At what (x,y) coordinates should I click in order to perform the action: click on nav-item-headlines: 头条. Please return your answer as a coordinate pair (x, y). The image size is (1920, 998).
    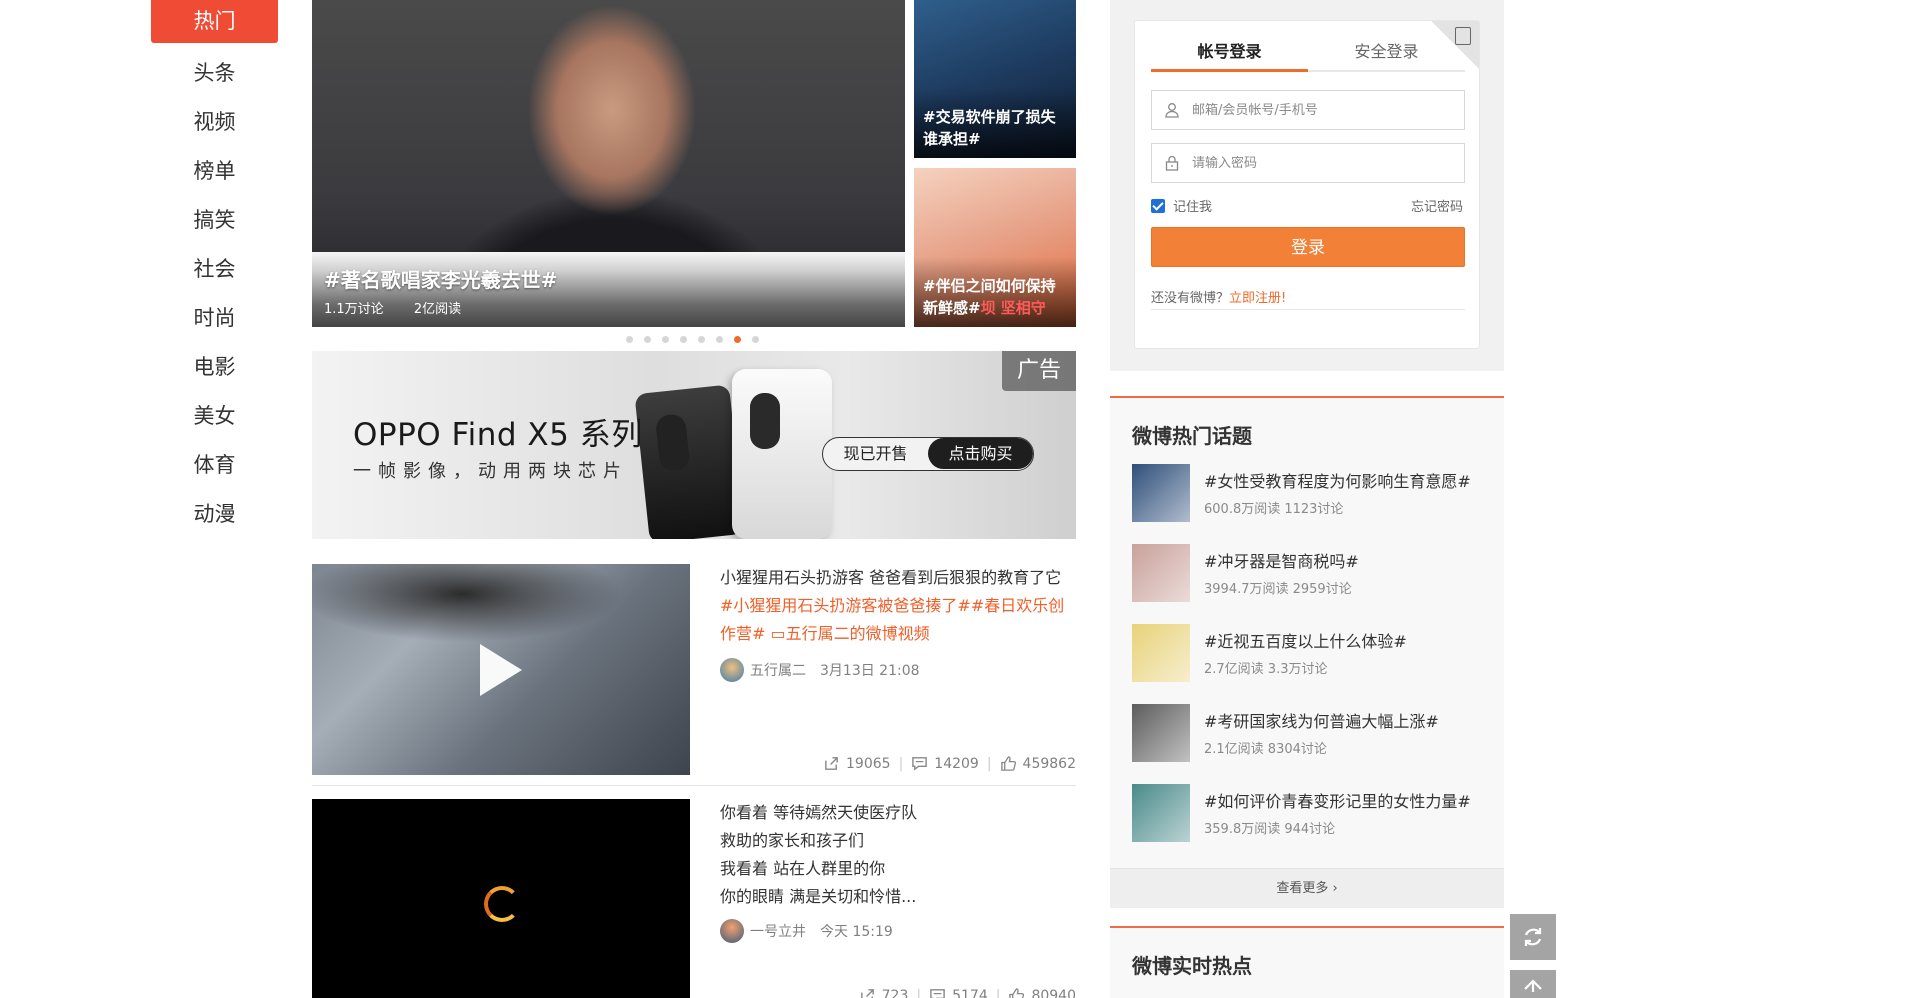
    Looking at the image, I should click on (214, 73).